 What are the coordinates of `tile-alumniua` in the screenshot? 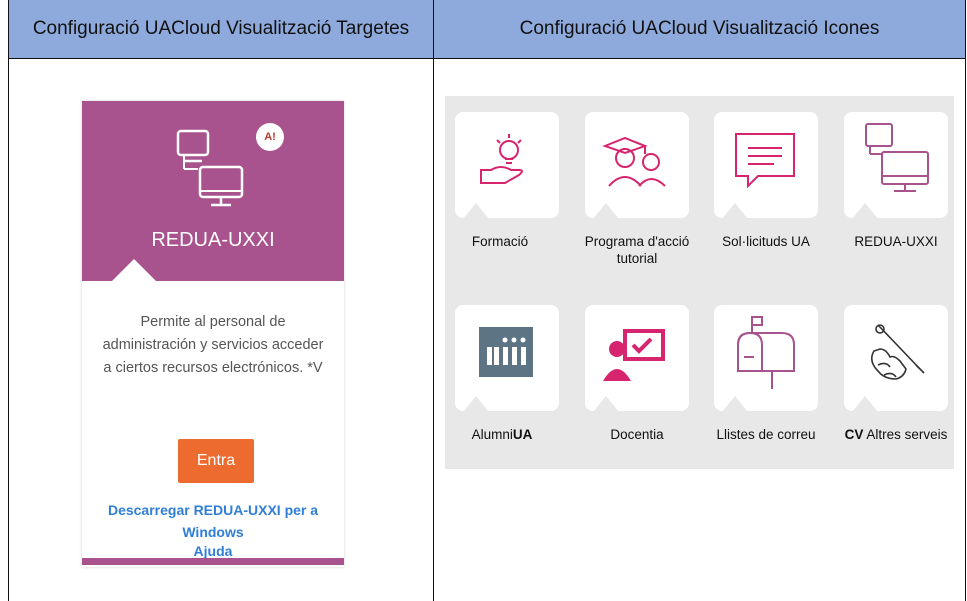 It's located at (507, 358).